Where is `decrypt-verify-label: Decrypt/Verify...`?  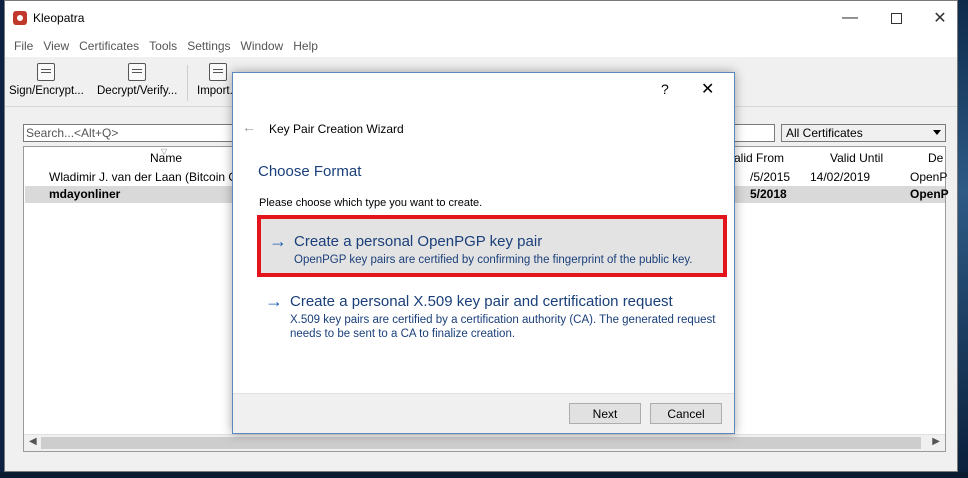 decrypt-verify-label: Decrypt/Verify... is located at coordinates (137, 91).